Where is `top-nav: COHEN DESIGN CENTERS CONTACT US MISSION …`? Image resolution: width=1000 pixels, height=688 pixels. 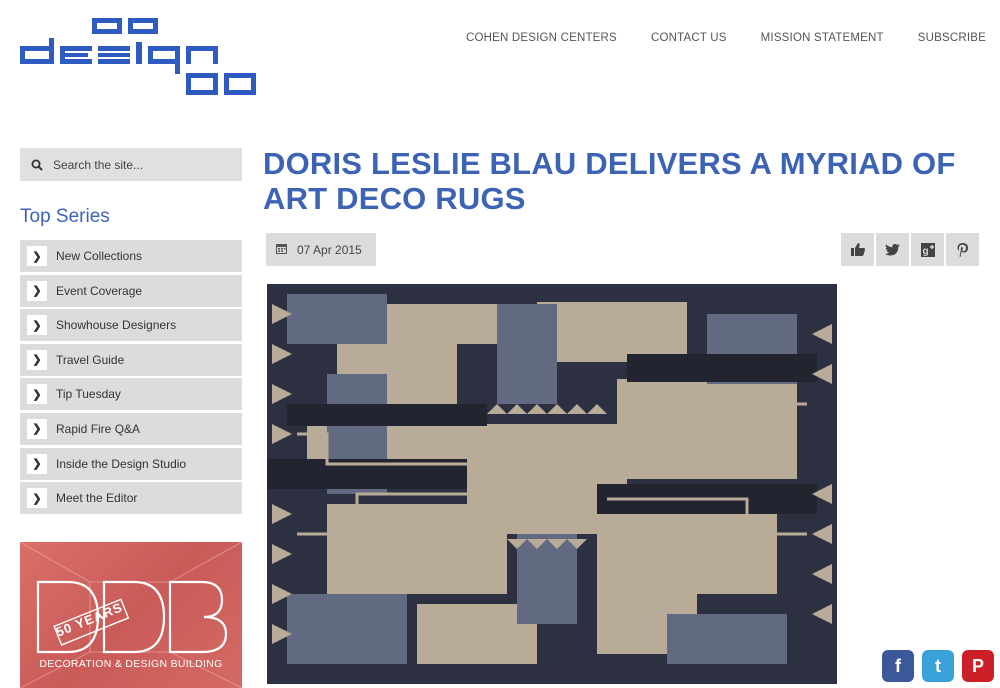 top-nav: COHEN DESIGN CENTERS CONTACT US MISSION … is located at coordinates (726, 38).